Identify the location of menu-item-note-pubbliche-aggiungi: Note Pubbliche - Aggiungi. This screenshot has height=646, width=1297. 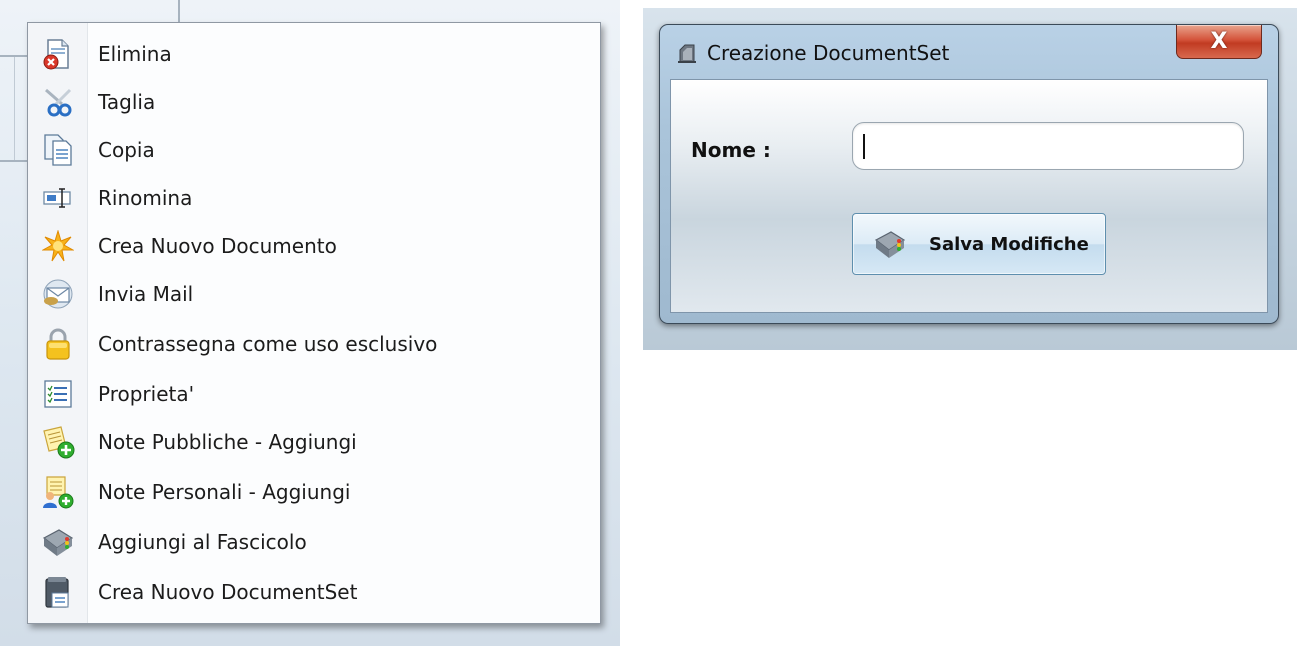
(314, 442).